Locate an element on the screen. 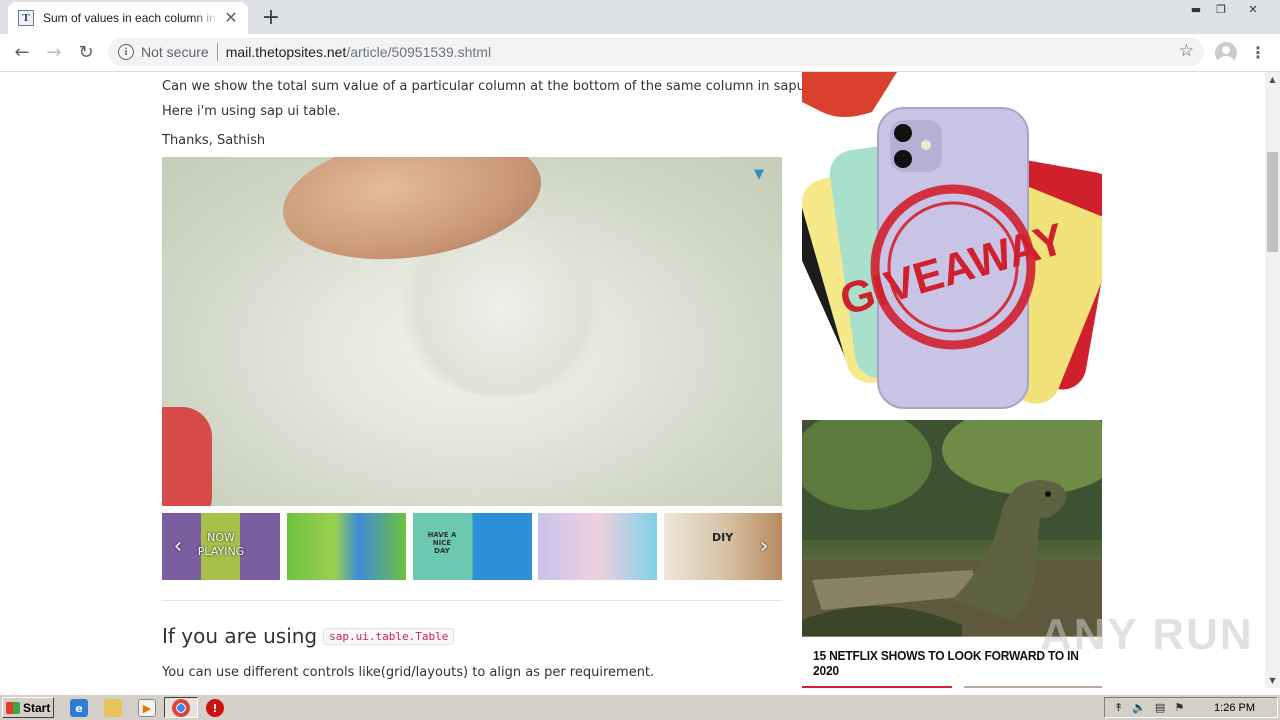 The image size is (1280, 720). thumb-caption: HAVE A NICE DAY is located at coordinates (442, 543).